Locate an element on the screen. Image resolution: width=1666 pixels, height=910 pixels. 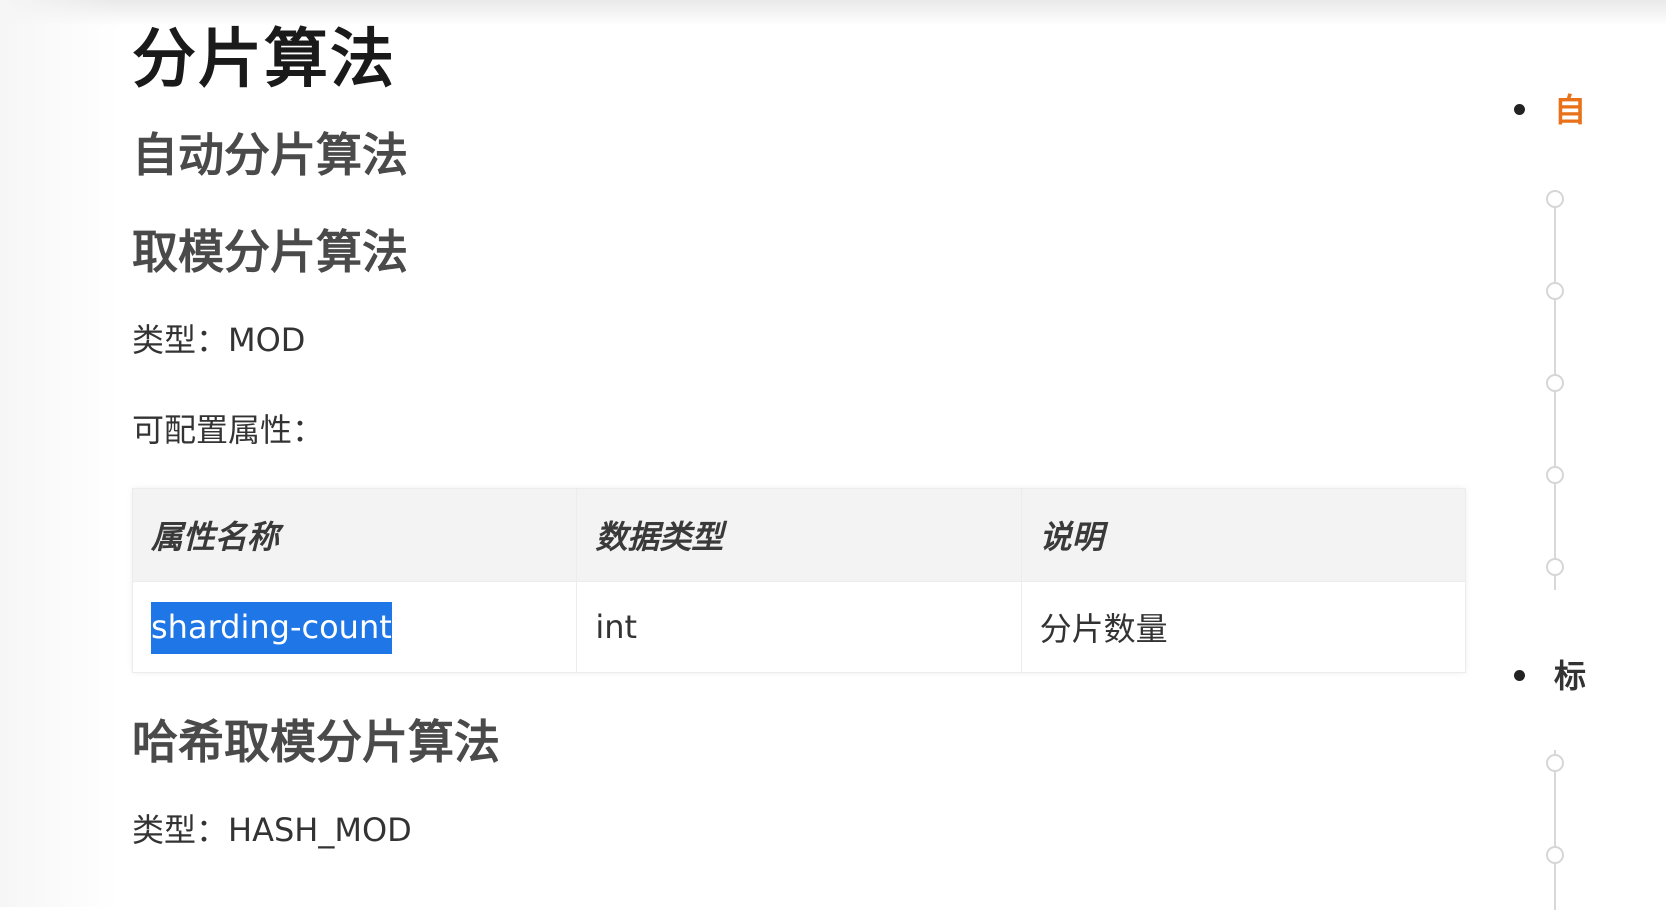
table-row: sharding-count int 分片数量 is located at coordinates (799, 627).